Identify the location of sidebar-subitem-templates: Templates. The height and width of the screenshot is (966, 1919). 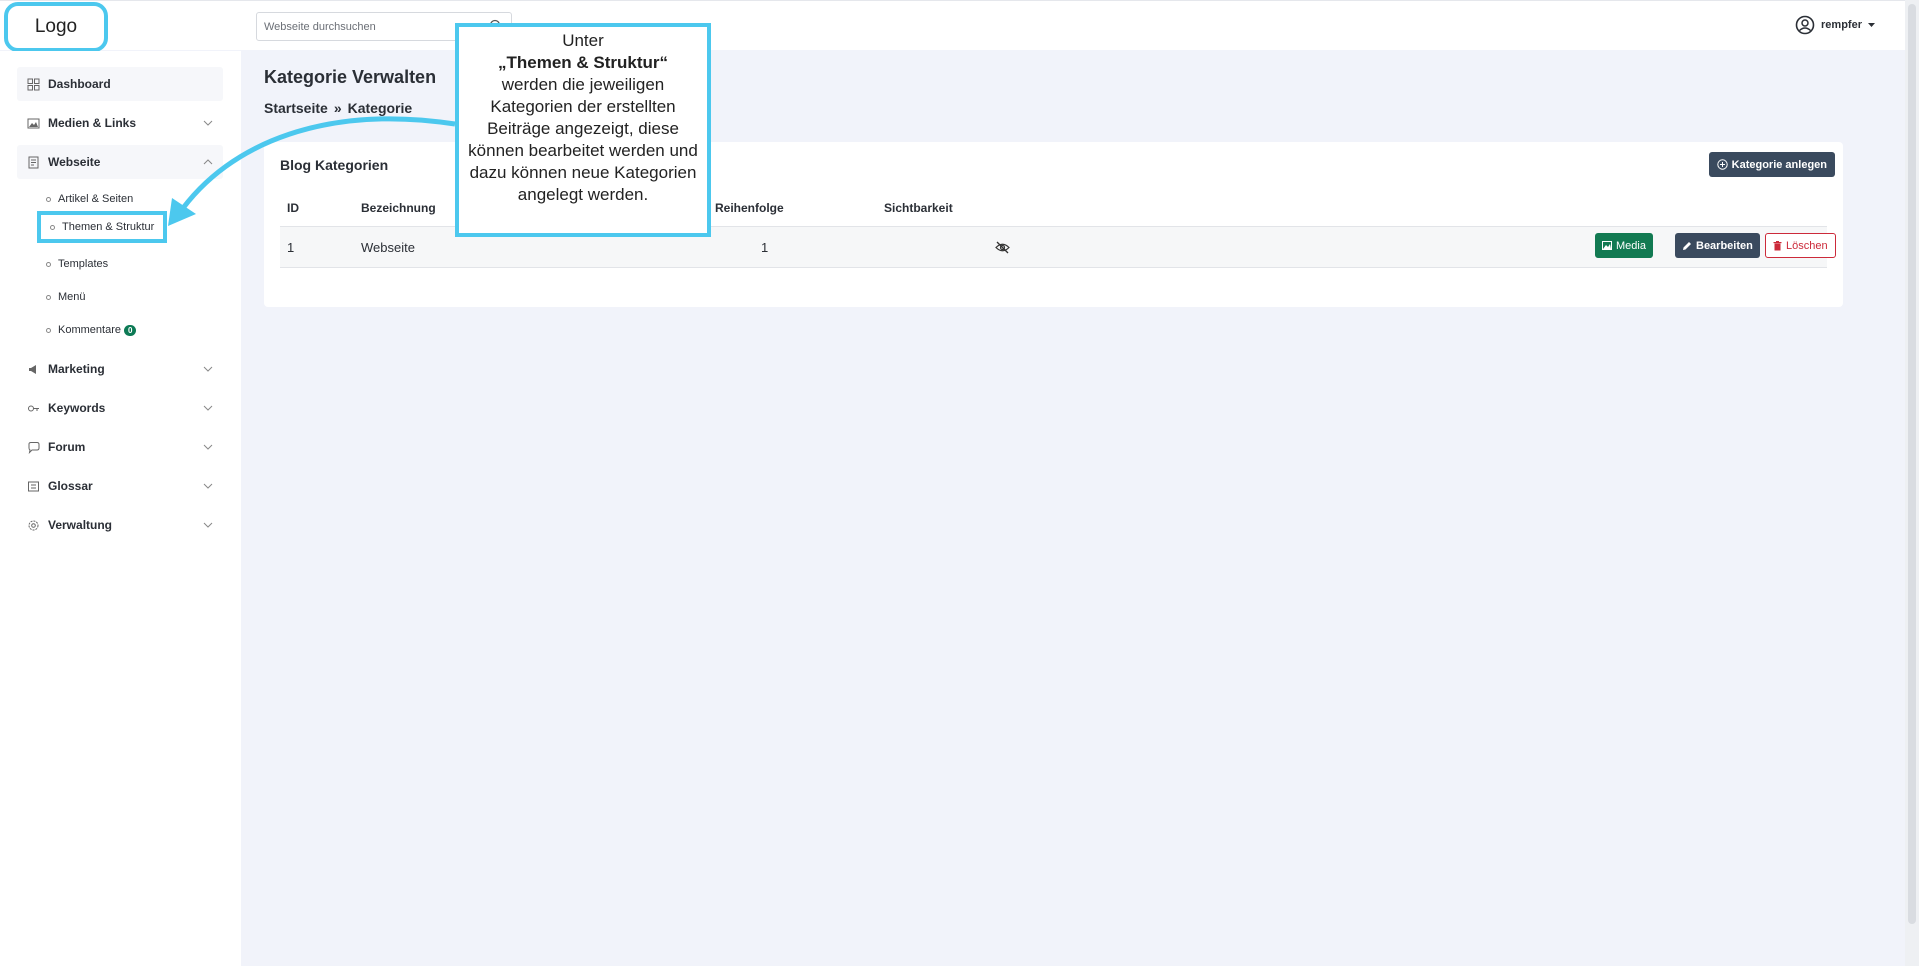
(77, 264).